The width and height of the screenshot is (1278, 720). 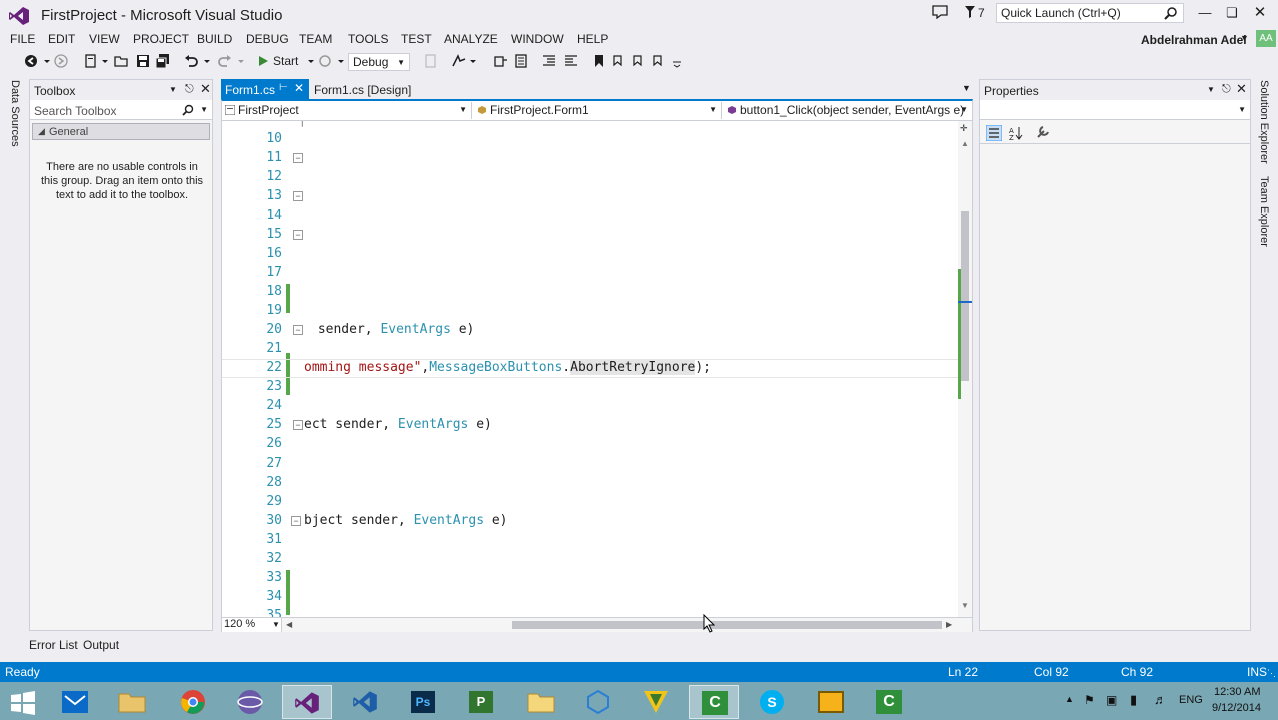 I want to click on project-icon: P, so click(x=481, y=702).